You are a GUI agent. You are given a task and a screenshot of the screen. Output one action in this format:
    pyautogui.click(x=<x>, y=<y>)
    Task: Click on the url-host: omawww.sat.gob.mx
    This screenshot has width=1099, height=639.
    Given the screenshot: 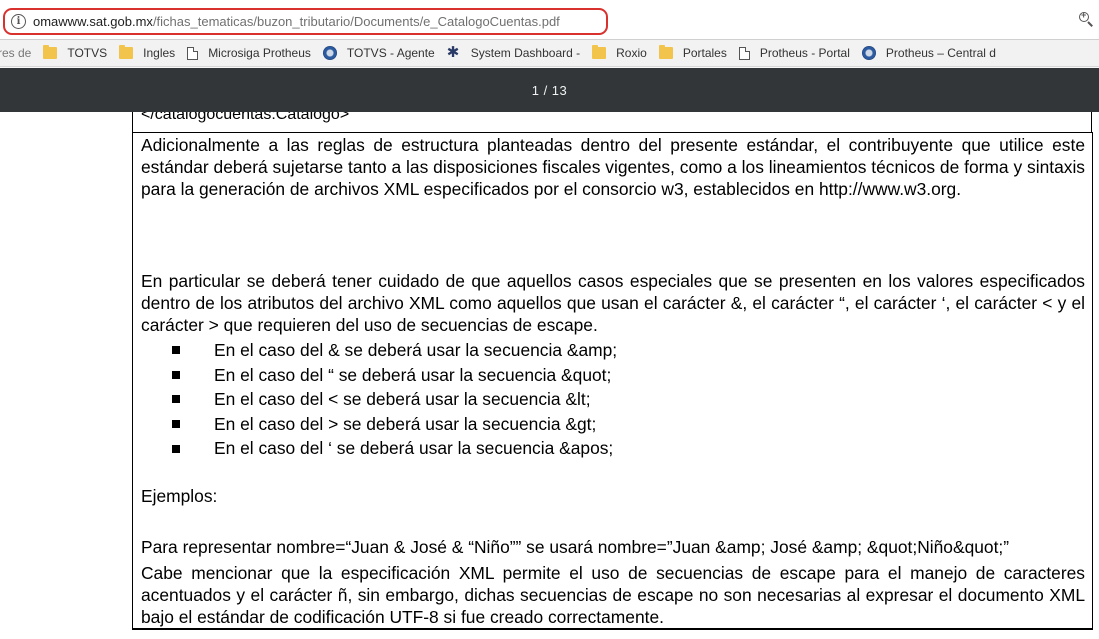 What is the action you would take?
    pyautogui.click(x=93, y=21)
    